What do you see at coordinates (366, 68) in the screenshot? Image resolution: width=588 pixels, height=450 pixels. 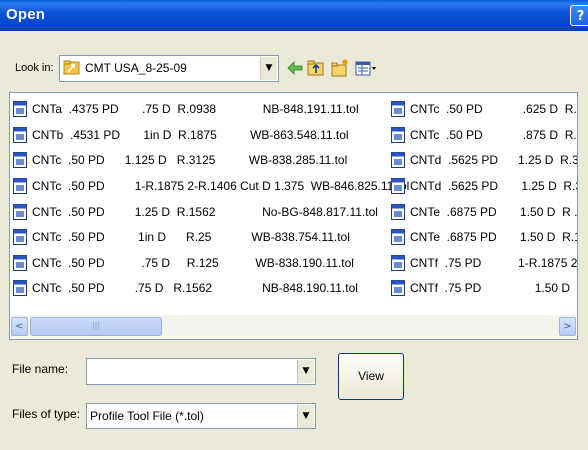 I see `view-menu-icon` at bounding box center [366, 68].